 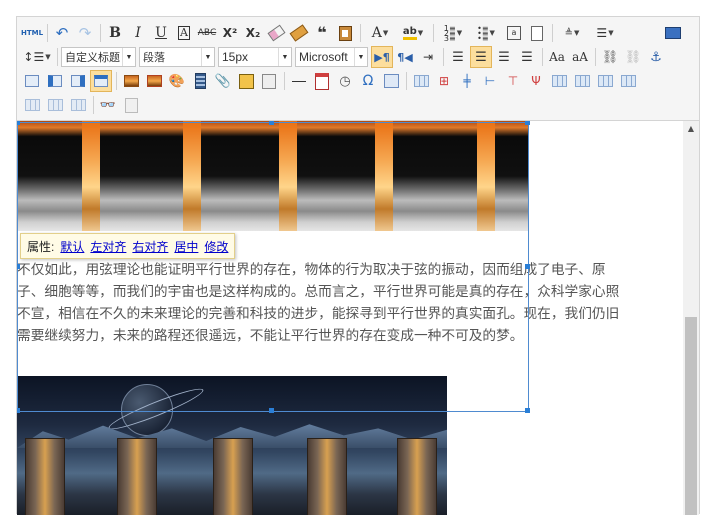 What do you see at coordinates (331, 57) in the screenshot?
I see `font-family-select: Microsoft ▼` at bounding box center [331, 57].